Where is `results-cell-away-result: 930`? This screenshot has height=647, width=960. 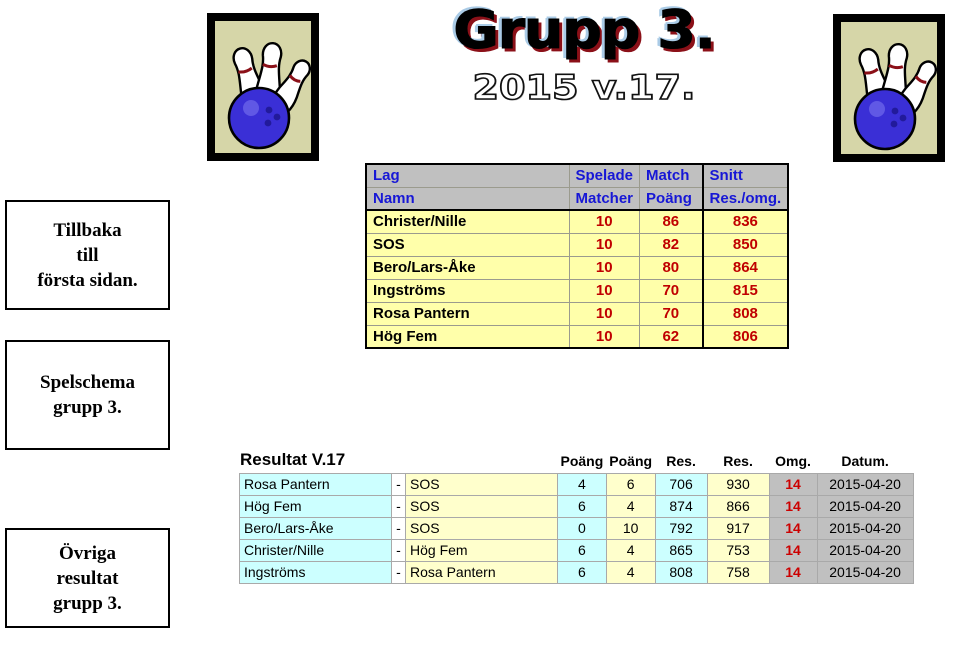 results-cell-away-result: 930 is located at coordinates (738, 484).